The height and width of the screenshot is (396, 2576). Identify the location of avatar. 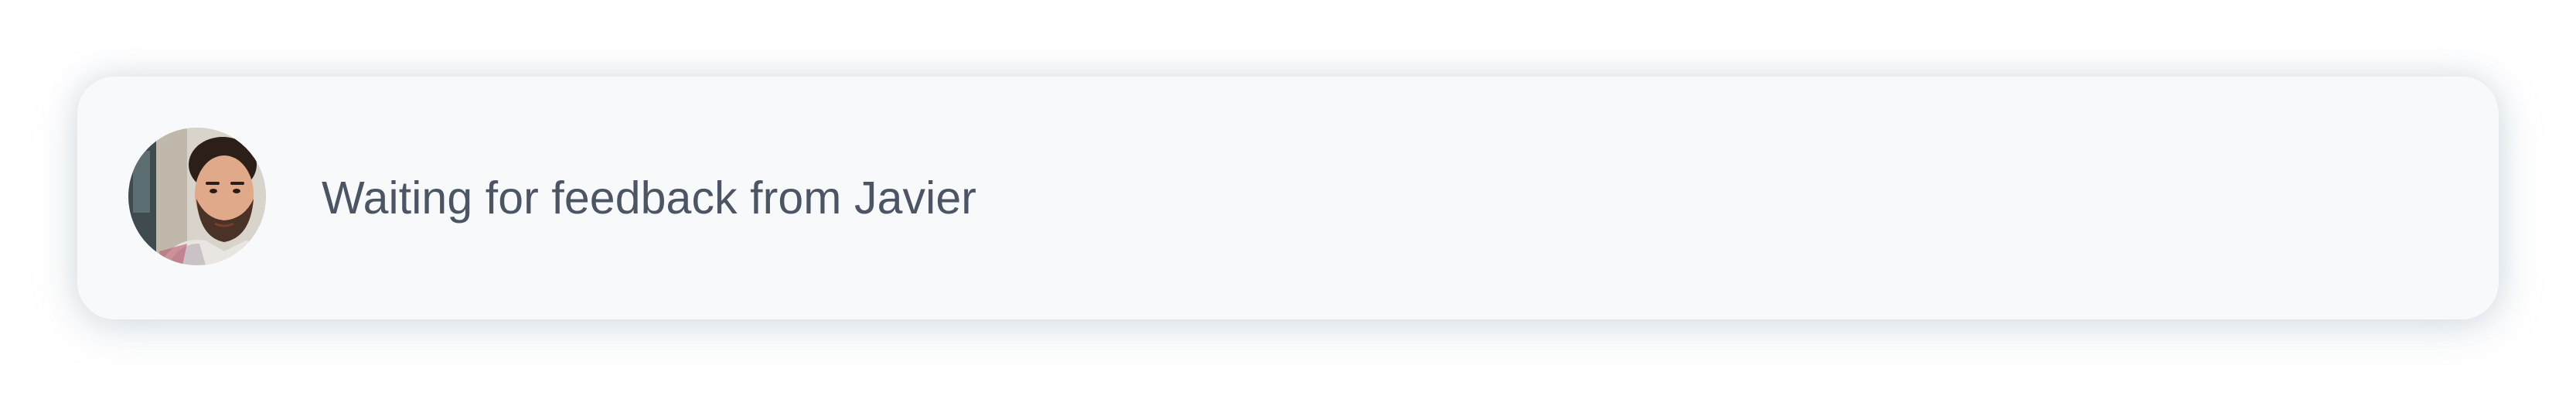
(197, 197).